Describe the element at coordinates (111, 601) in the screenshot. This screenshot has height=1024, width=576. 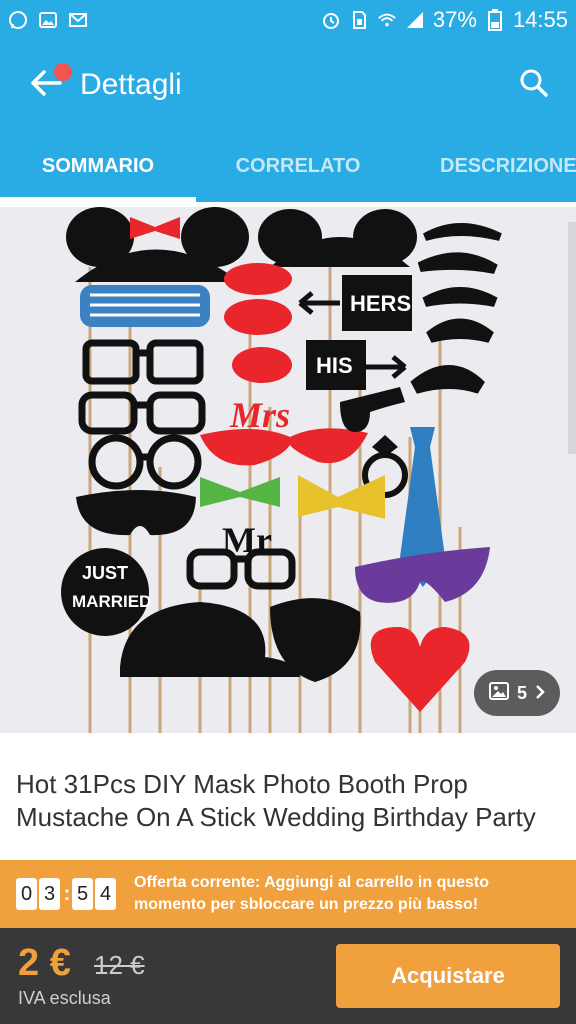
I see `married-prop-text: MARRIED` at that location.